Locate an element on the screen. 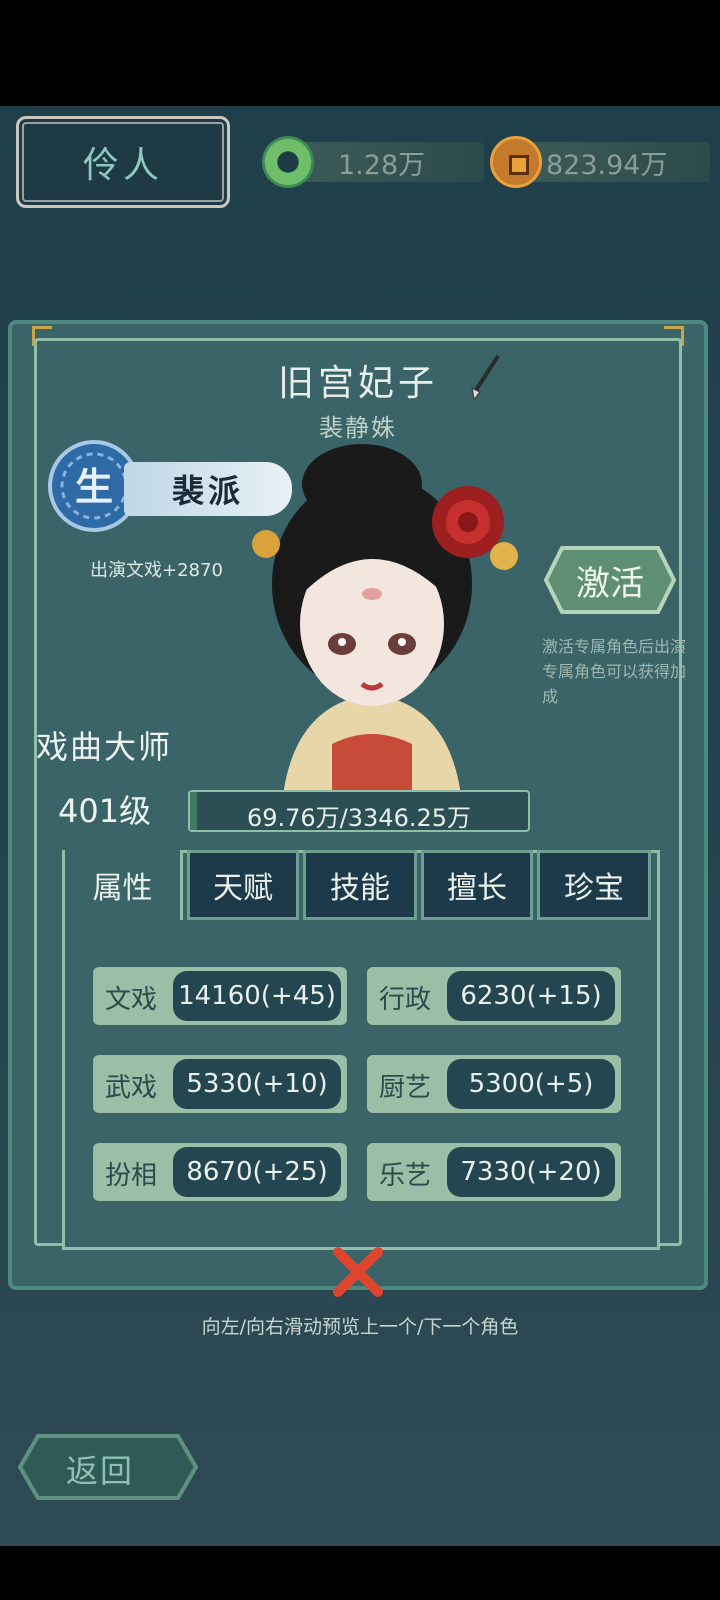  activate-label: 激活 is located at coordinates (610, 584).